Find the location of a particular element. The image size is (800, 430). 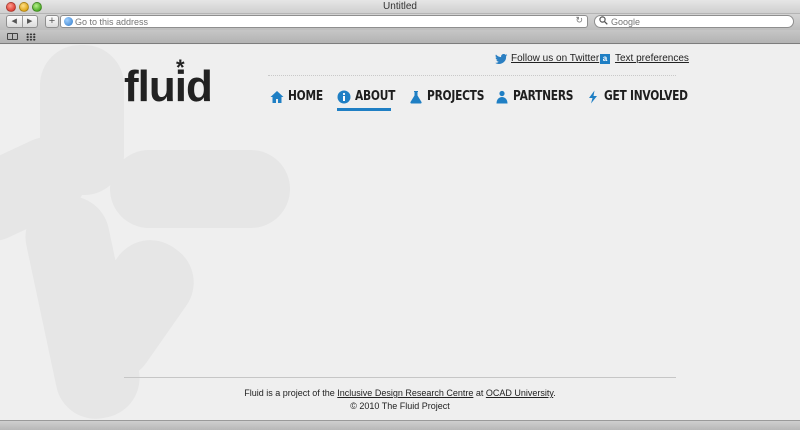

window-titlebar: Untitled is located at coordinates (400, 7).